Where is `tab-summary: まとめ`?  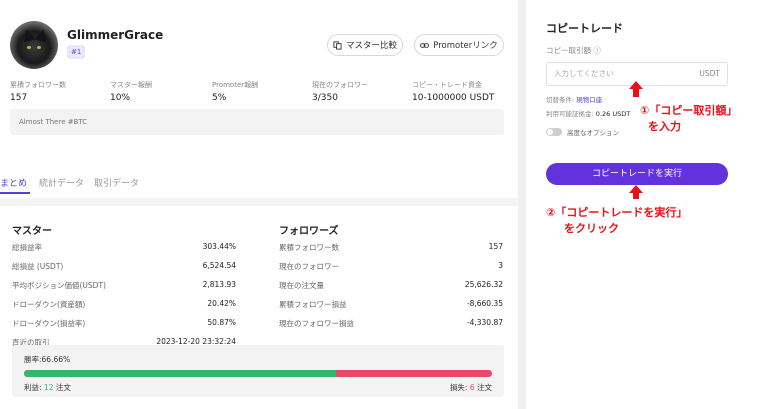 tab-summary: まとめ is located at coordinates (13, 182).